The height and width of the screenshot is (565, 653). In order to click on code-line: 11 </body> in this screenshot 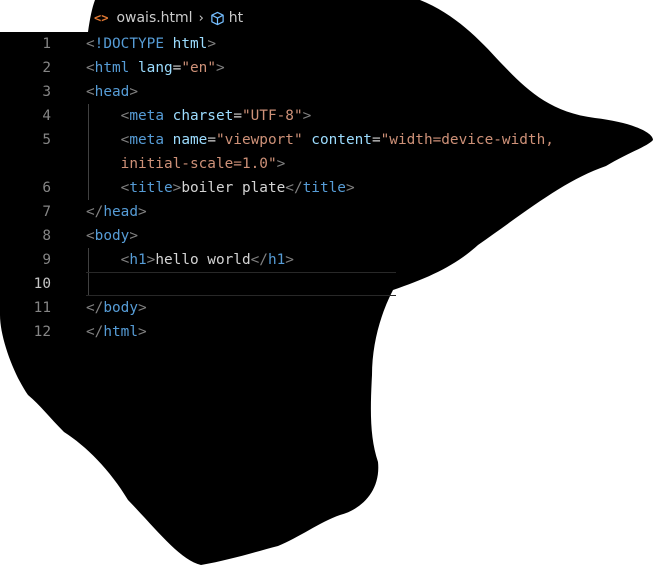, I will do `click(326, 308)`.